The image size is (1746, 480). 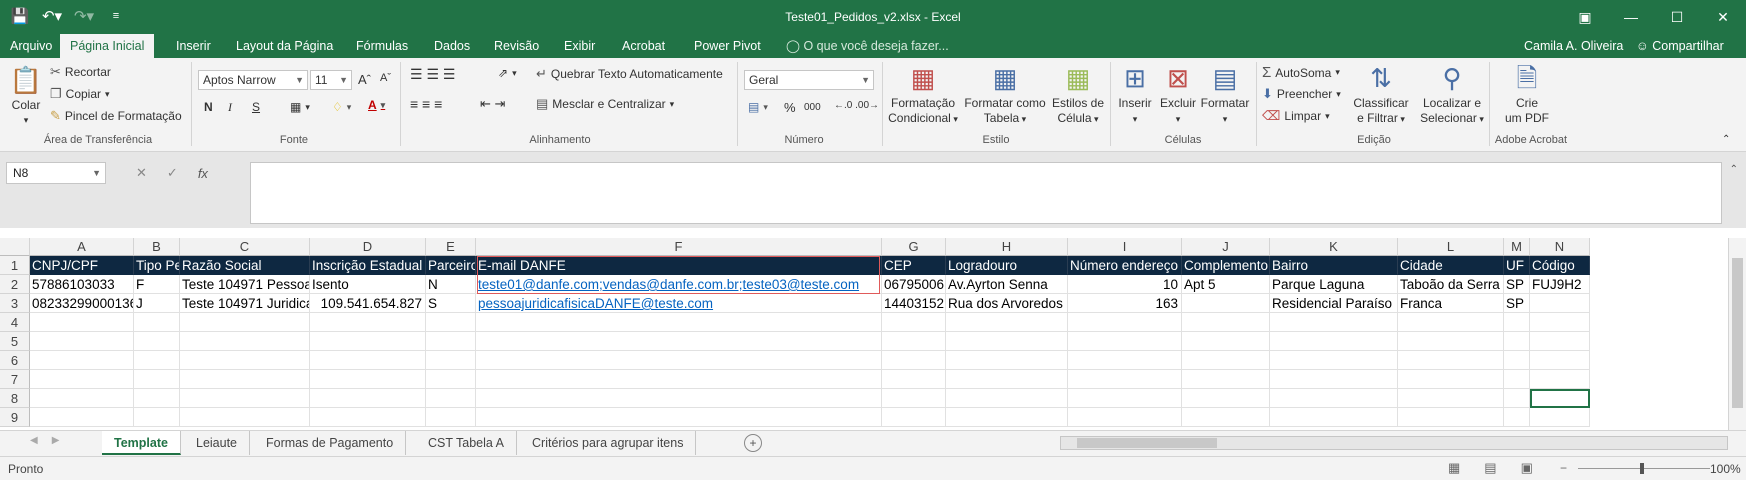 What do you see at coordinates (1517, 360) in the screenshot?
I see `cell-m6` at bounding box center [1517, 360].